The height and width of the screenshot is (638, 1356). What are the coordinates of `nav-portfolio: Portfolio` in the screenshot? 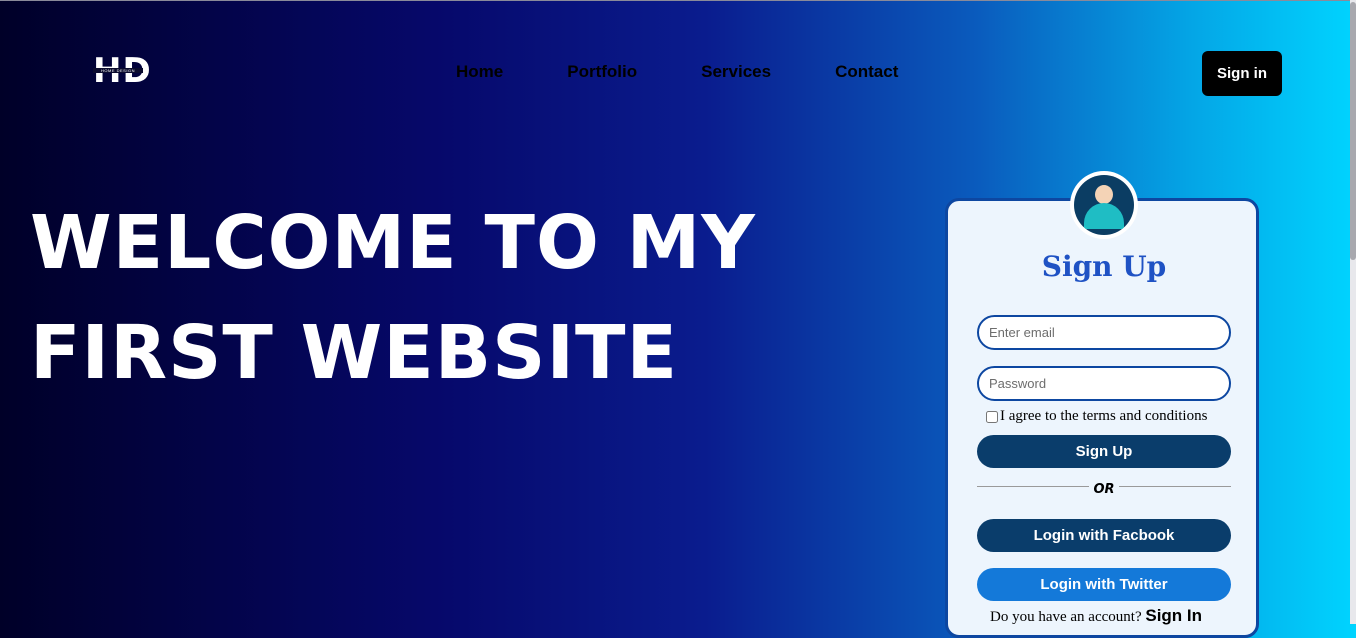 It's located at (602, 72).